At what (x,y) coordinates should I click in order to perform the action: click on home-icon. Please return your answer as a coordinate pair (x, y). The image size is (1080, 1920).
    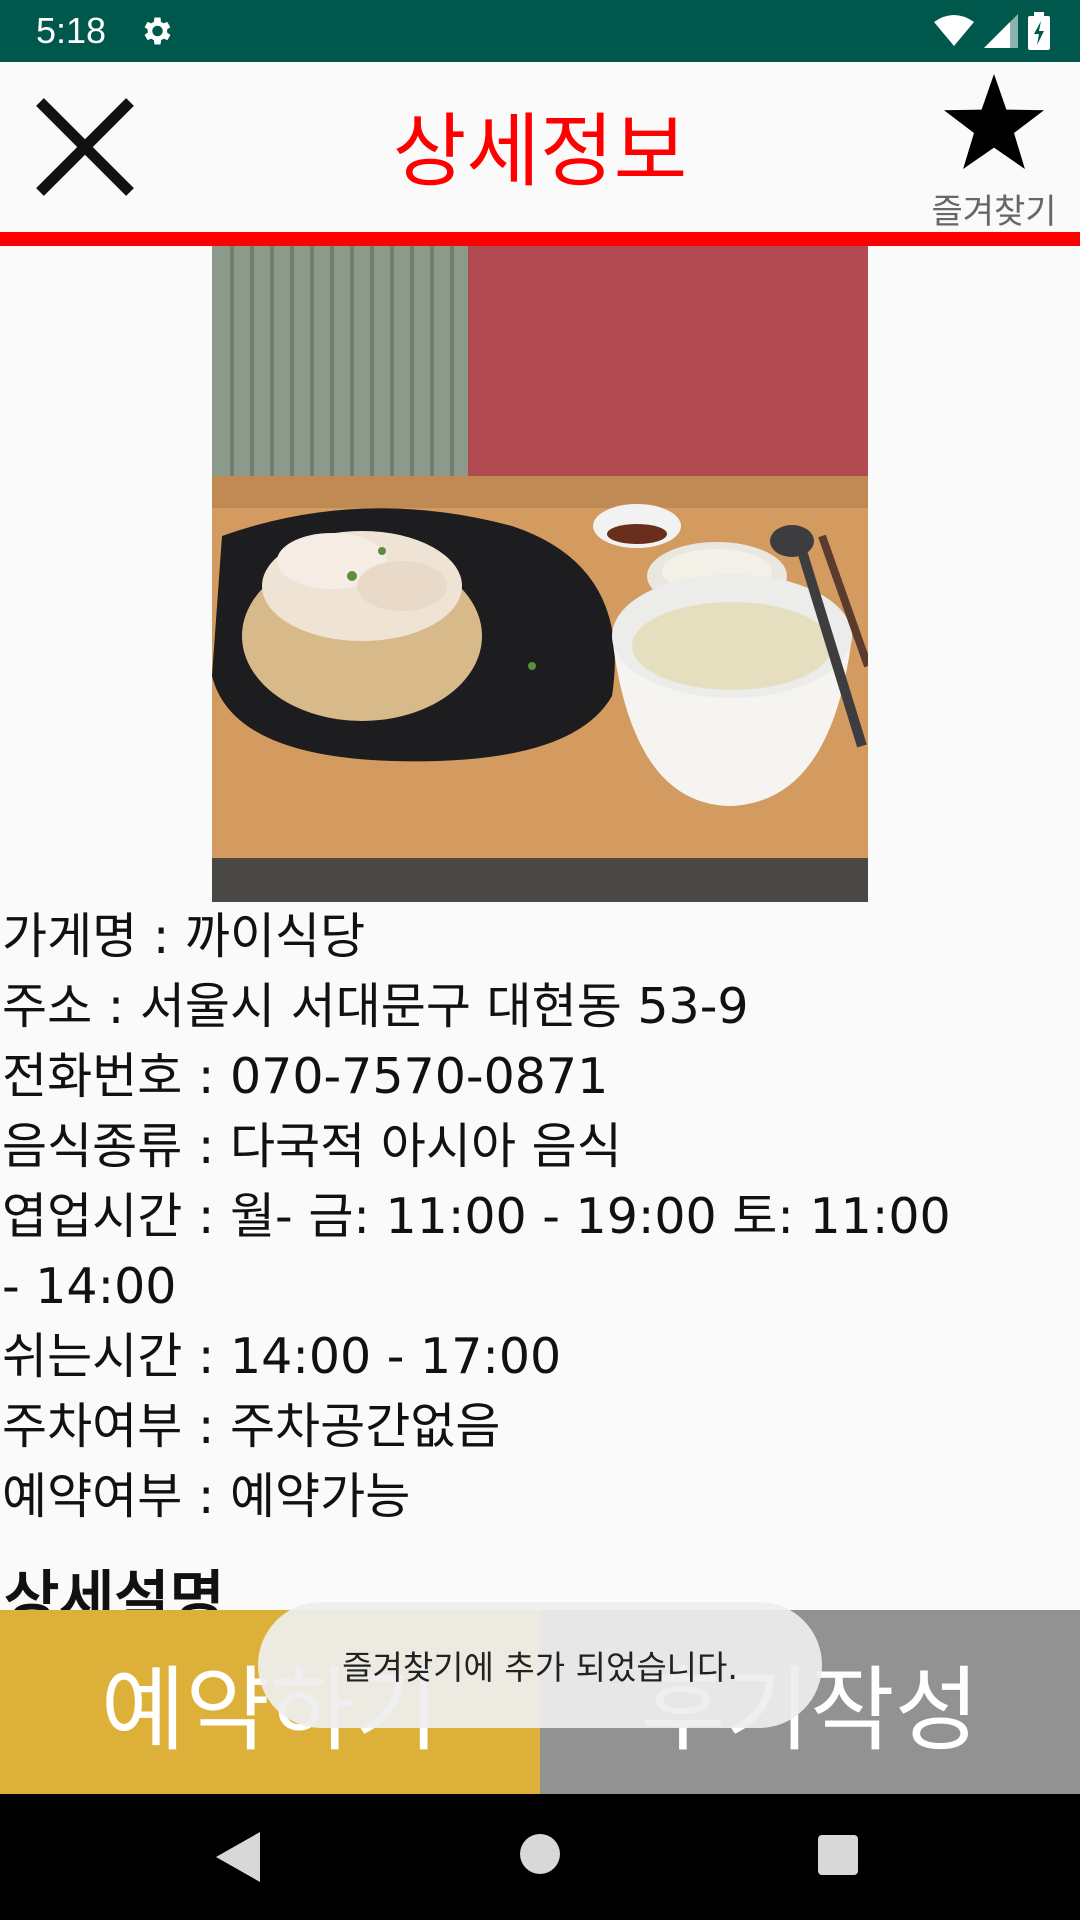
    Looking at the image, I should click on (540, 1854).